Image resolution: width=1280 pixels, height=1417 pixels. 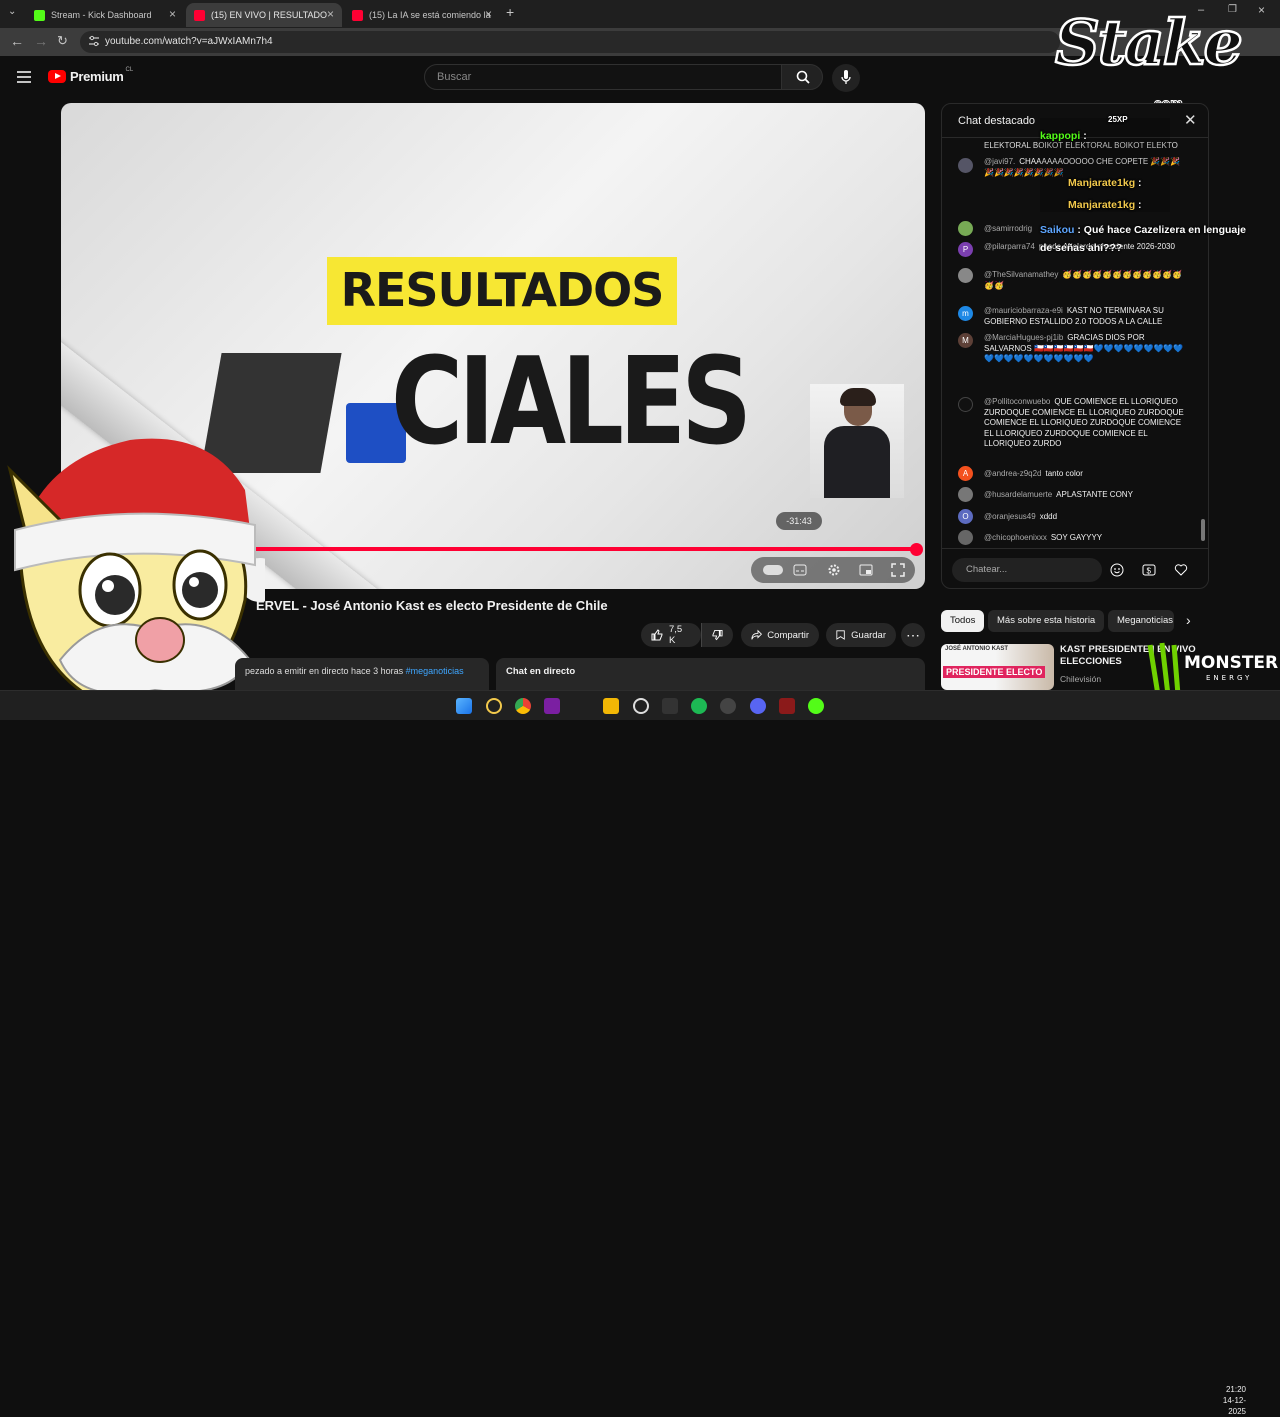 I want to click on new-tab-button: +, so click(x=510, y=12).